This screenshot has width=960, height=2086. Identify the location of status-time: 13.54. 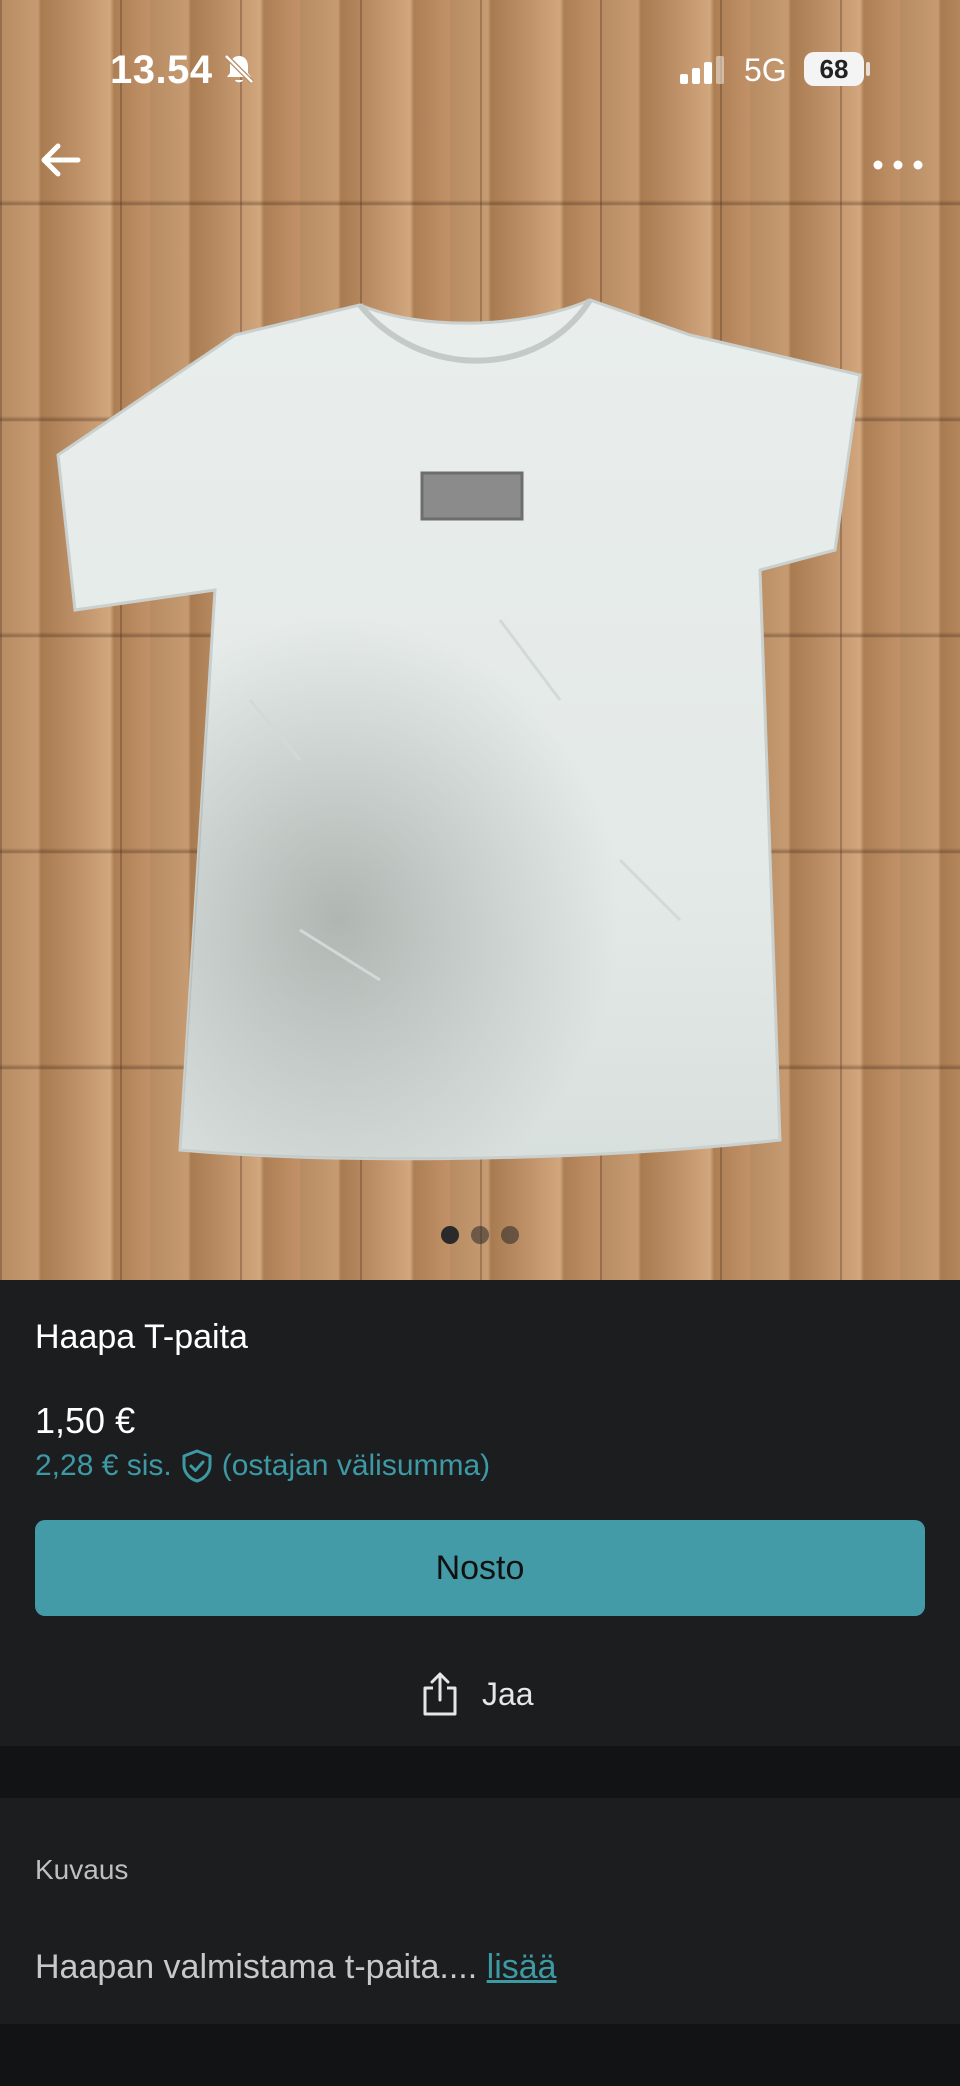
(161, 70).